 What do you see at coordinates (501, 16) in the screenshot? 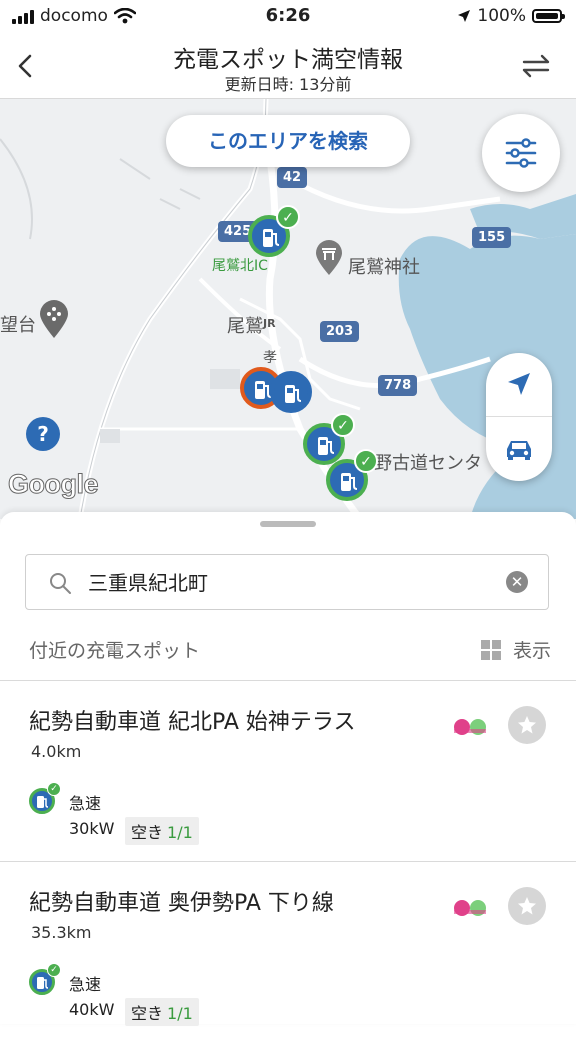
I see `battery-percent: 100%` at bounding box center [501, 16].